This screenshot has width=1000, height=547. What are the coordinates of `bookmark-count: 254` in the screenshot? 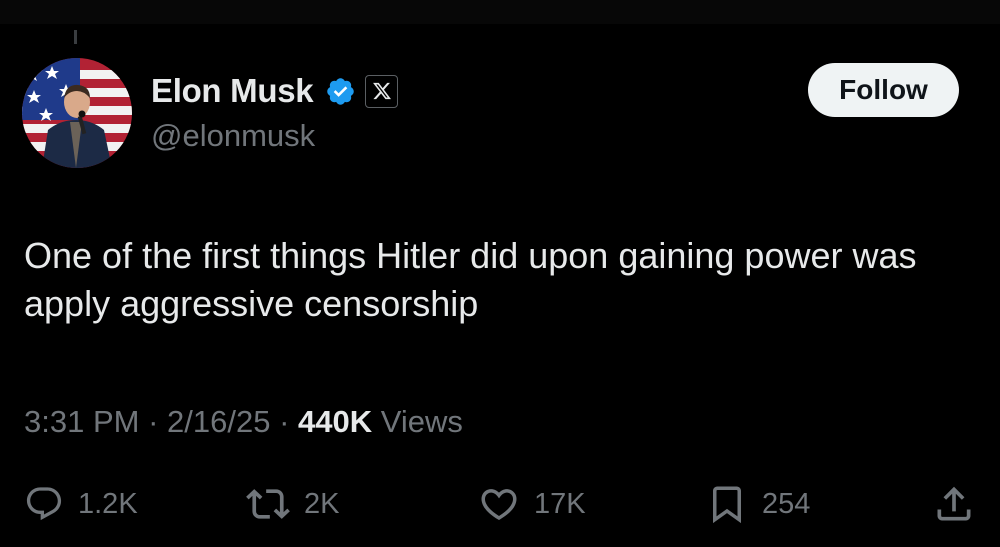 It's located at (786, 503).